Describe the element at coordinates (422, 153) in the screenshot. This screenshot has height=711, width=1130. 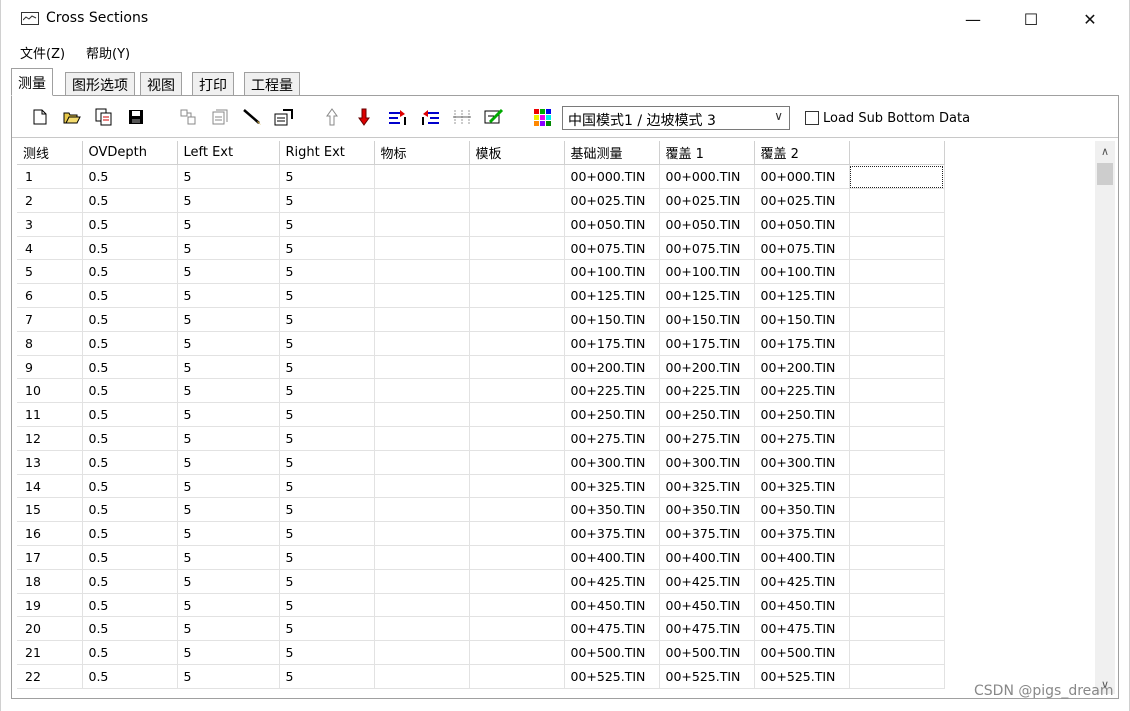
I see `column-header: 物标` at that location.